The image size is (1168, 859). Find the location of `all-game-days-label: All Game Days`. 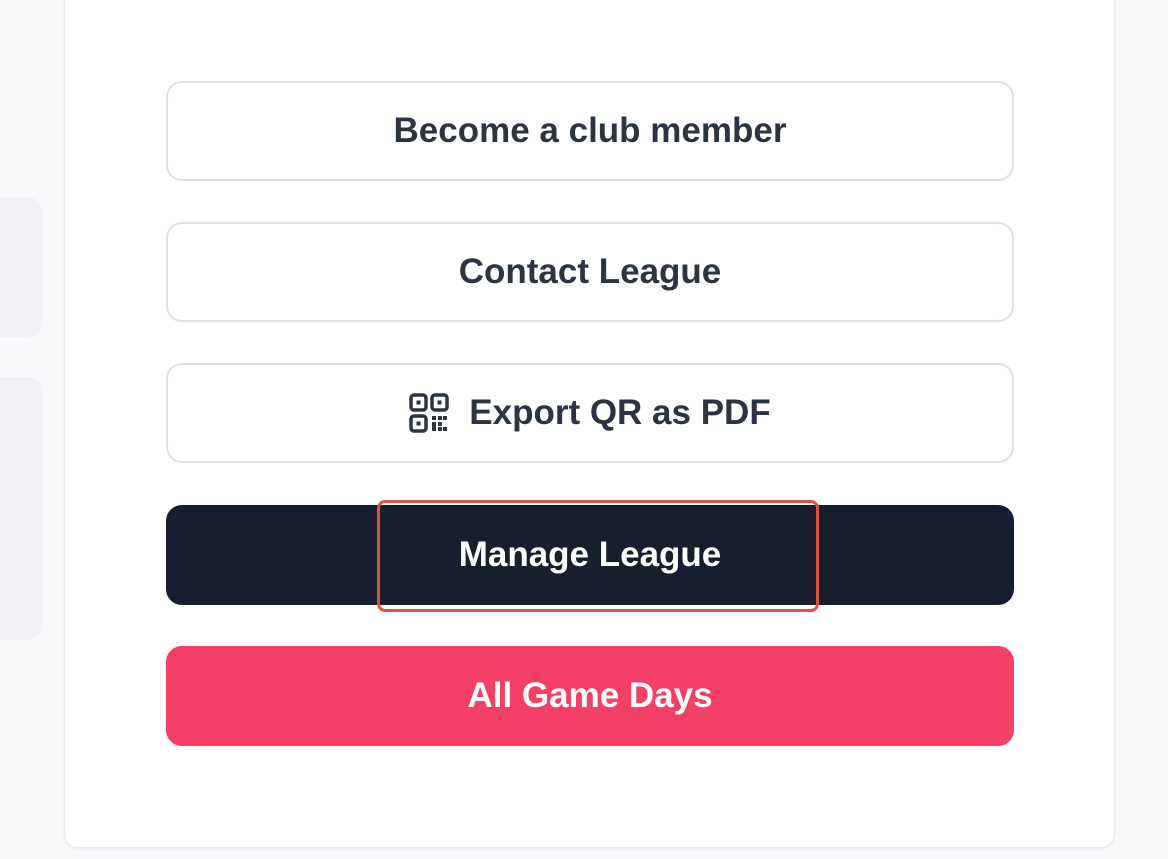

all-game-days-label: All Game Days is located at coordinates (590, 695).